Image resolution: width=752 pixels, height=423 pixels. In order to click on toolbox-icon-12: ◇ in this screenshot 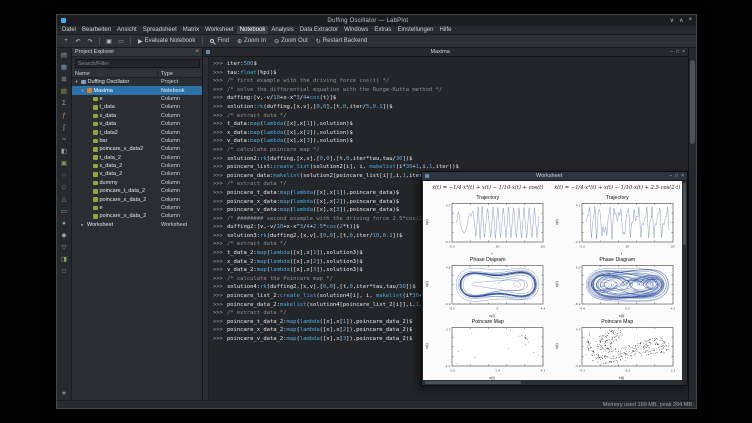, I will do `click(64, 187)`.